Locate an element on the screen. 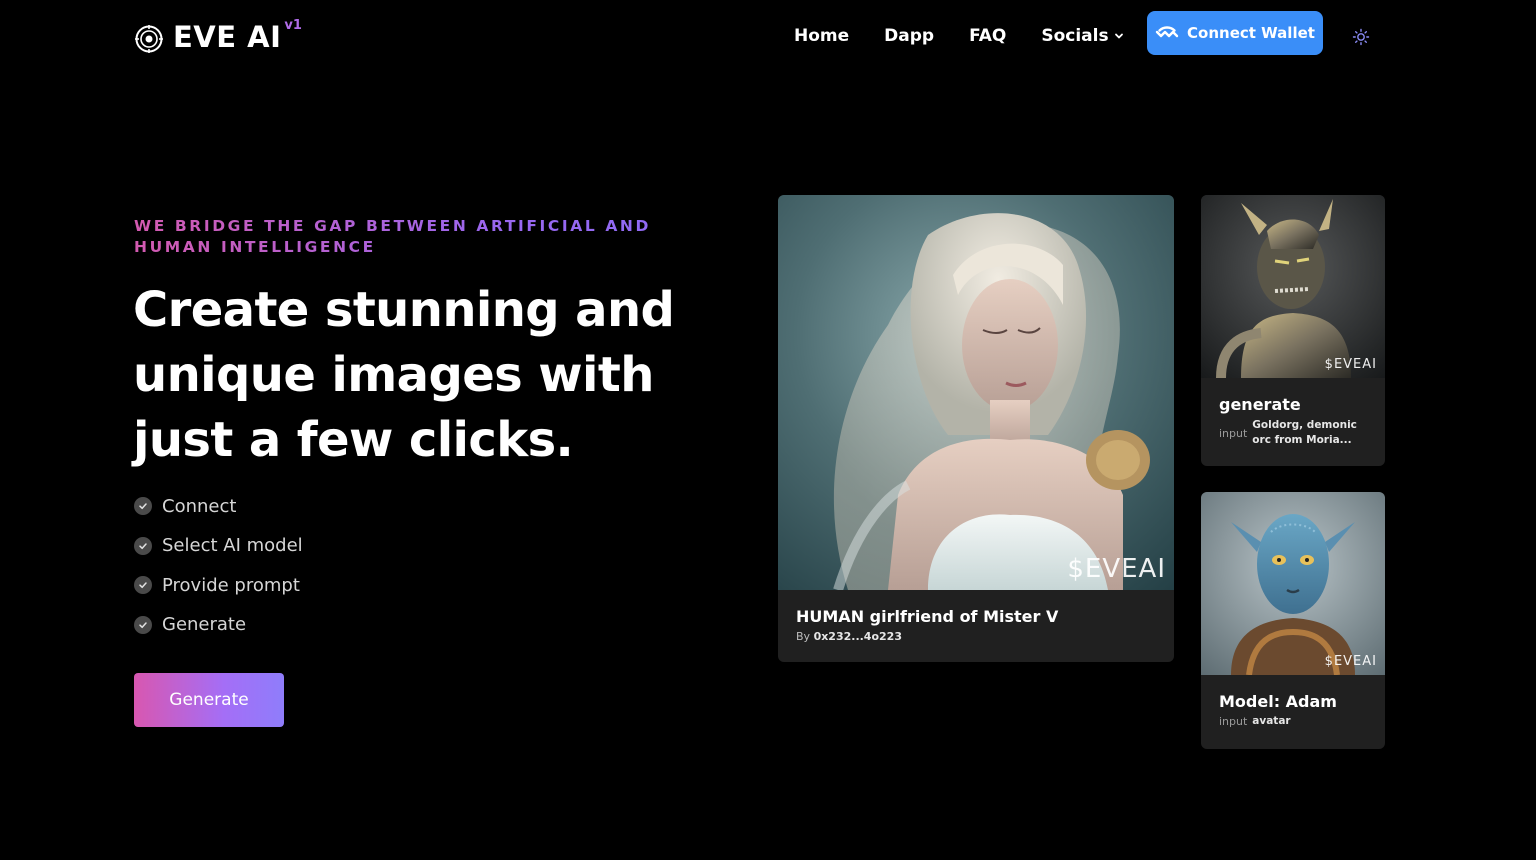 Image resolution: width=1536 pixels, height=860 pixels. orc-image is located at coordinates (1293, 286).